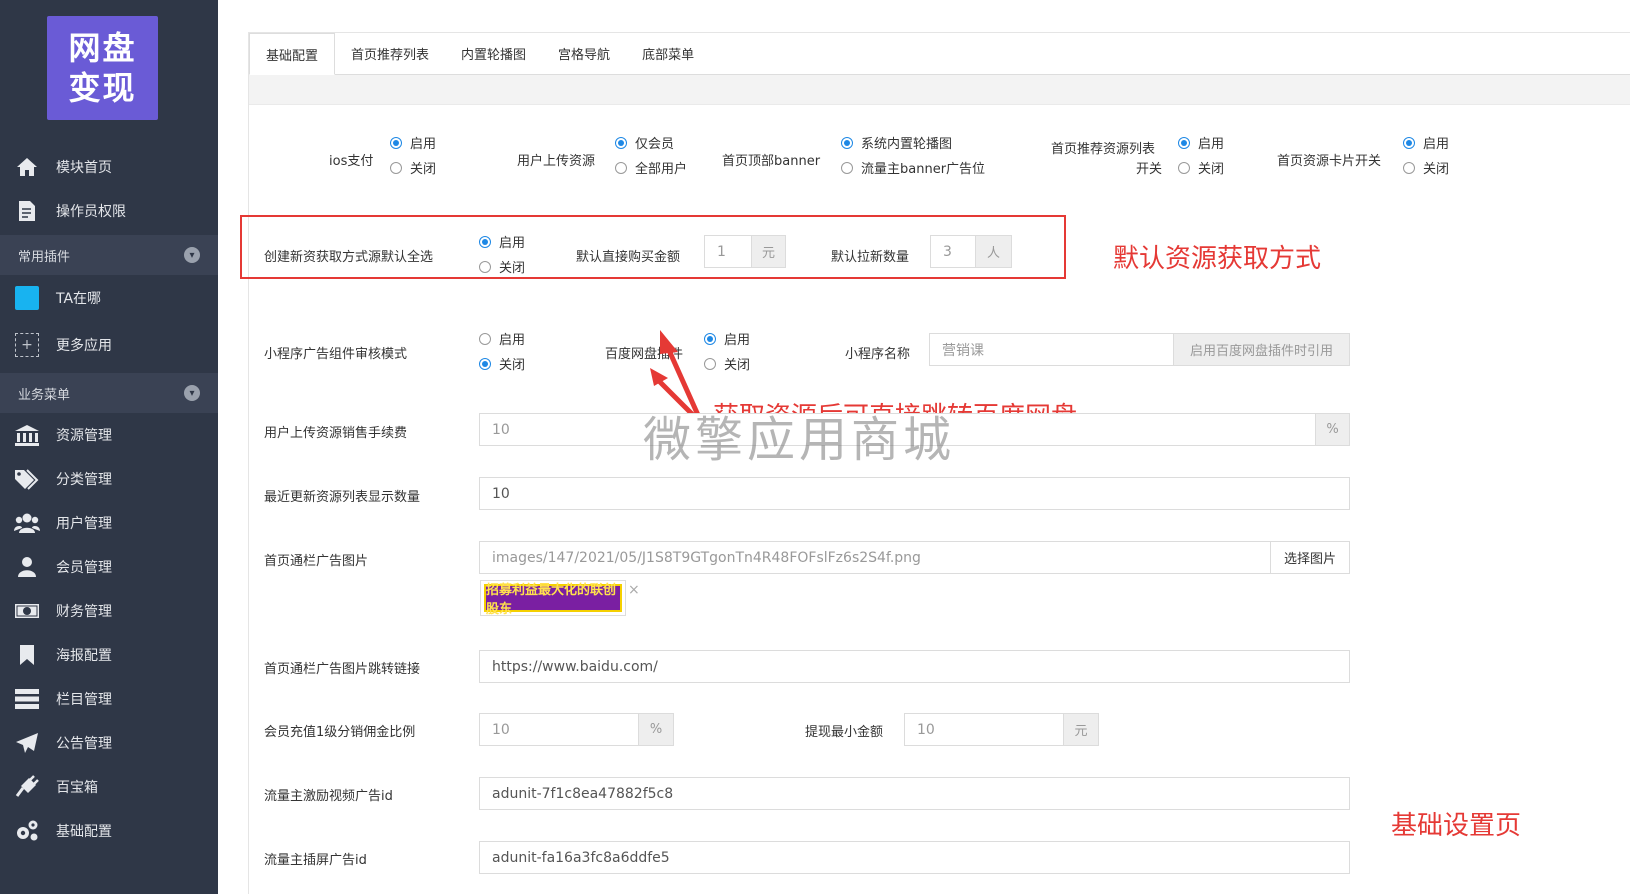 The image size is (1630, 894). Describe the element at coordinates (878, 354) in the screenshot. I see `mini-program-name-label: 小程序名称` at that location.